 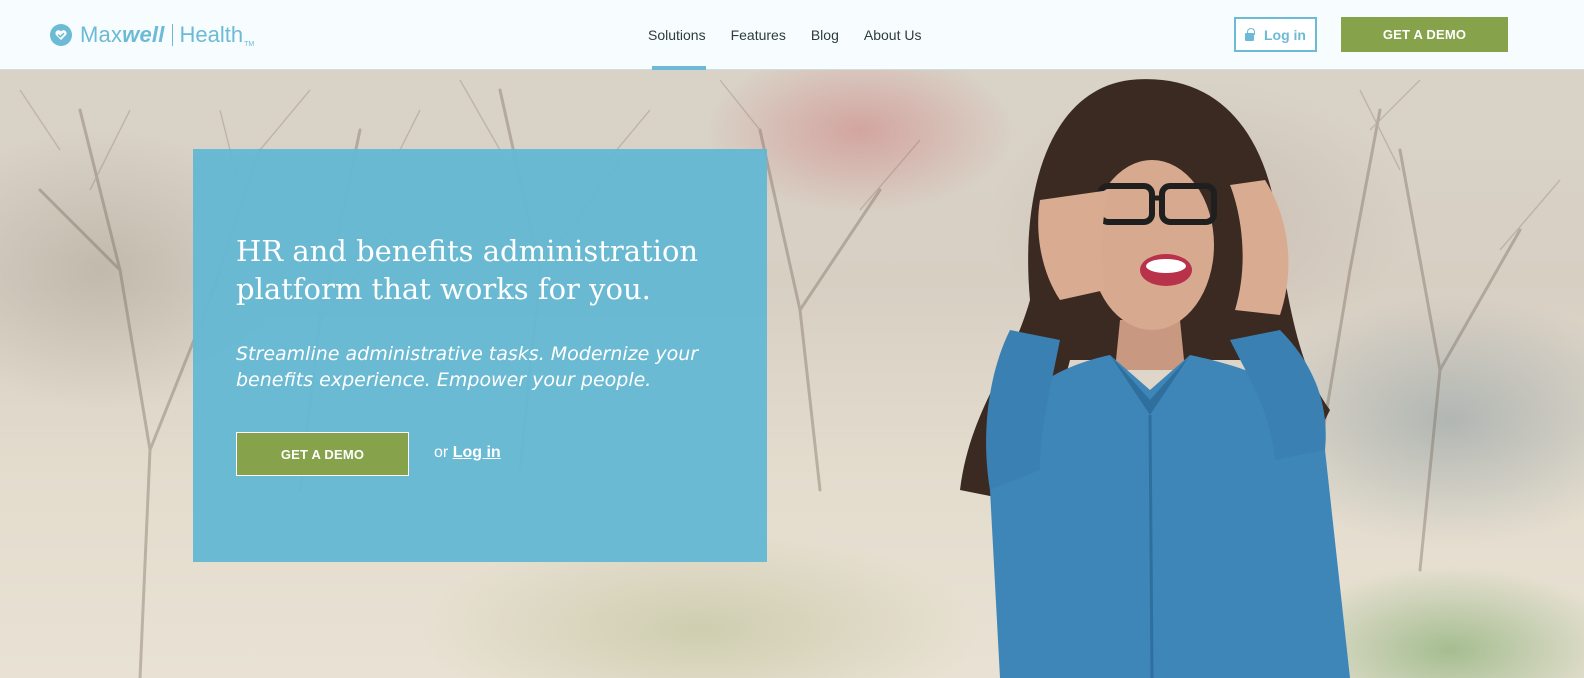 I want to click on nav-item-solutions: Solutions, so click(x=677, y=35).